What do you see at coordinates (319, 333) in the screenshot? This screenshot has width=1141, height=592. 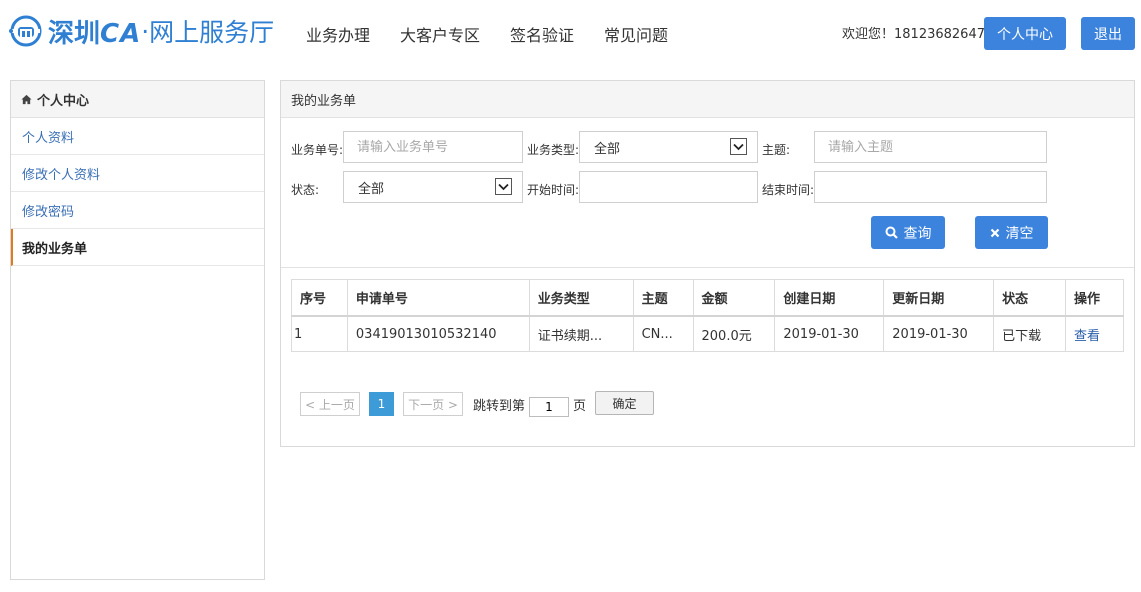 I see `cell-index: 1` at bounding box center [319, 333].